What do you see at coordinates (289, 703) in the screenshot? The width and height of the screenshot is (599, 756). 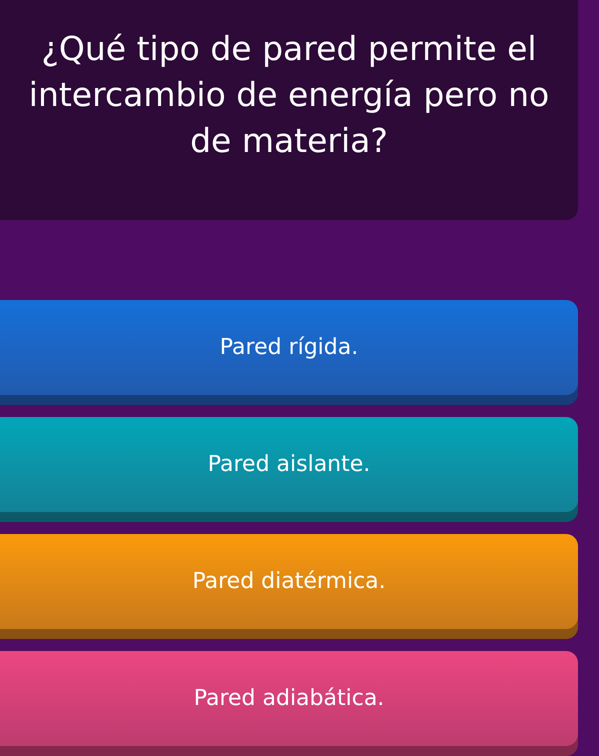 I see `answer-option: Pared adiabática.` at bounding box center [289, 703].